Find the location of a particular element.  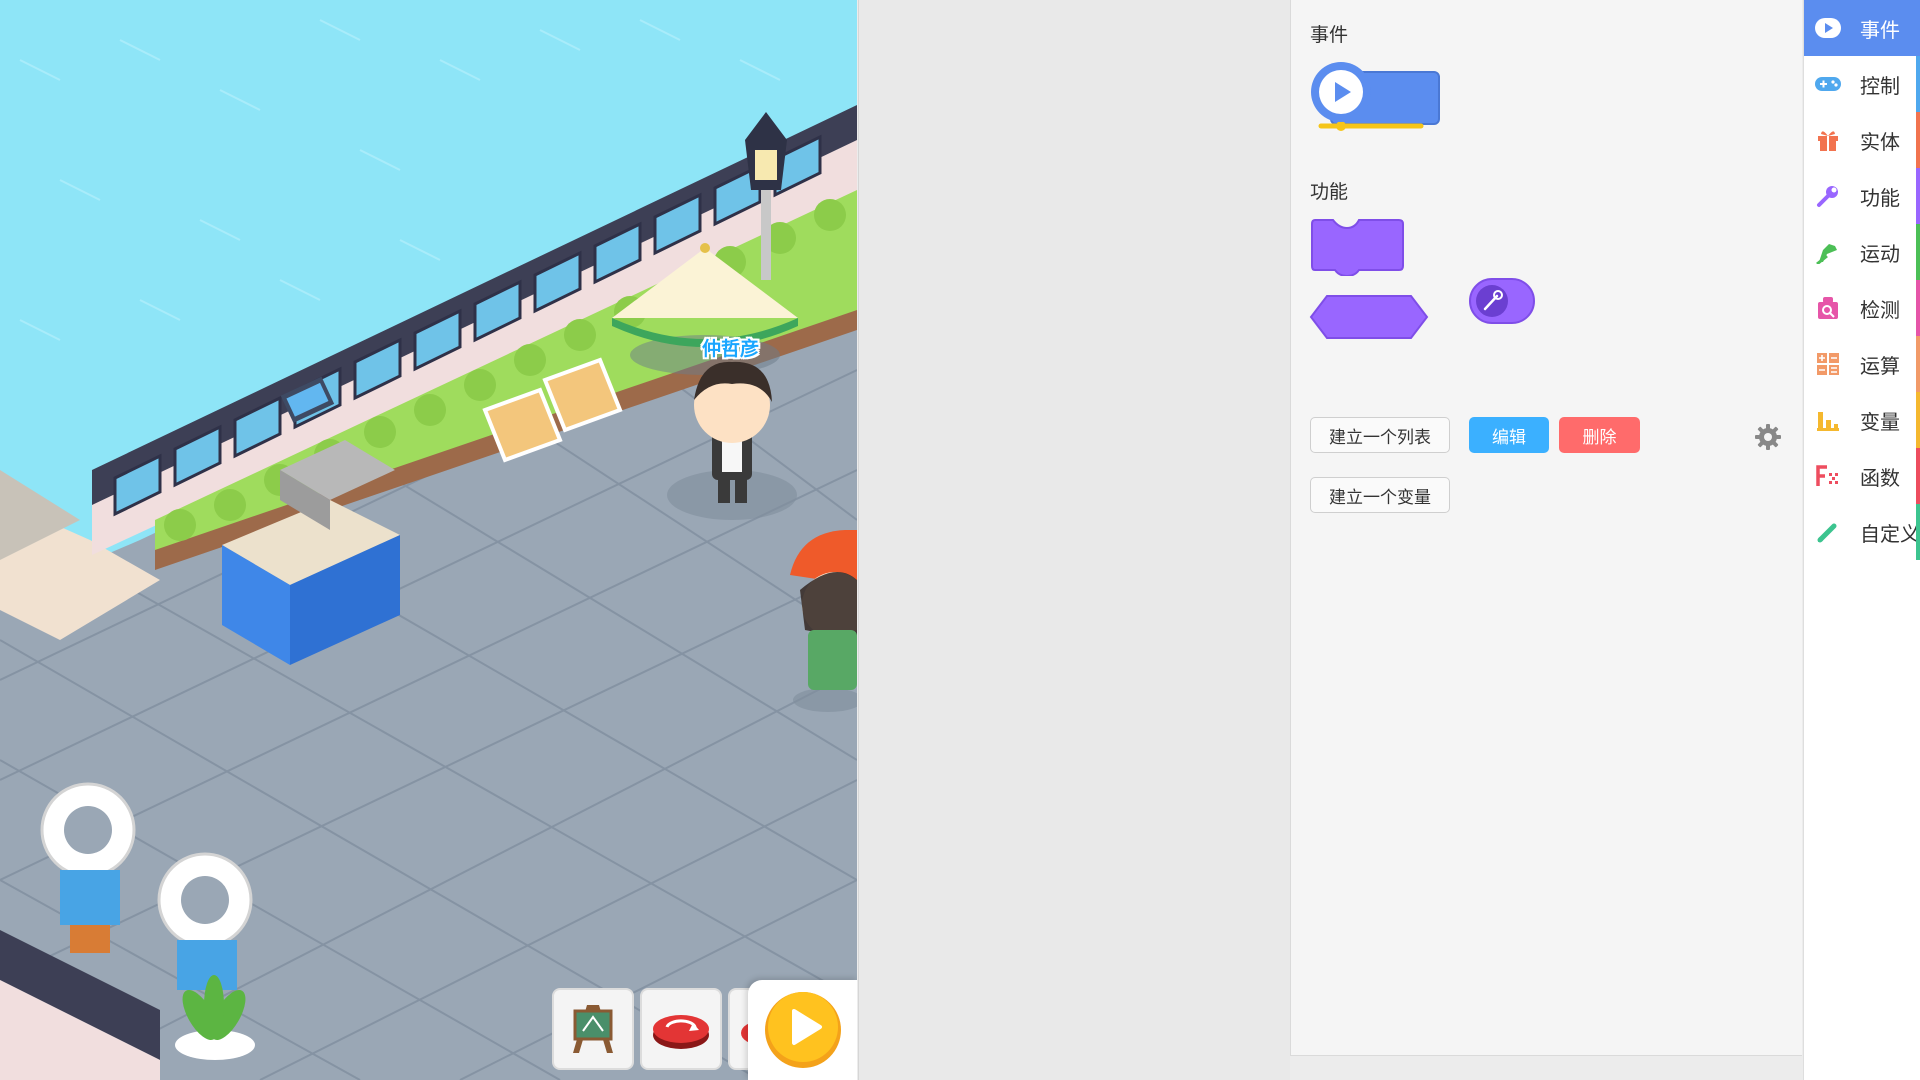

detect-icon is located at coordinates (1828, 308).